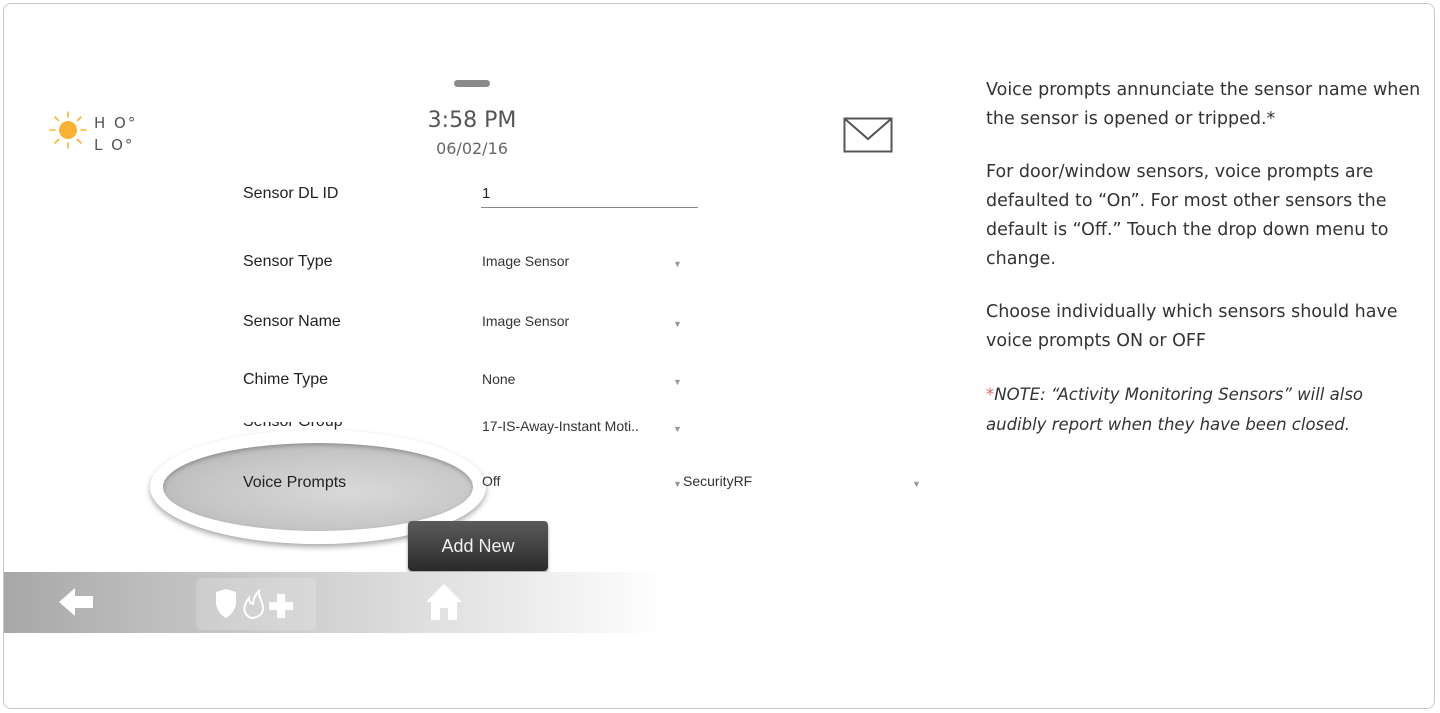  Describe the element at coordinates (444, 602) in the screenshot. I see `home-icon` at that location.